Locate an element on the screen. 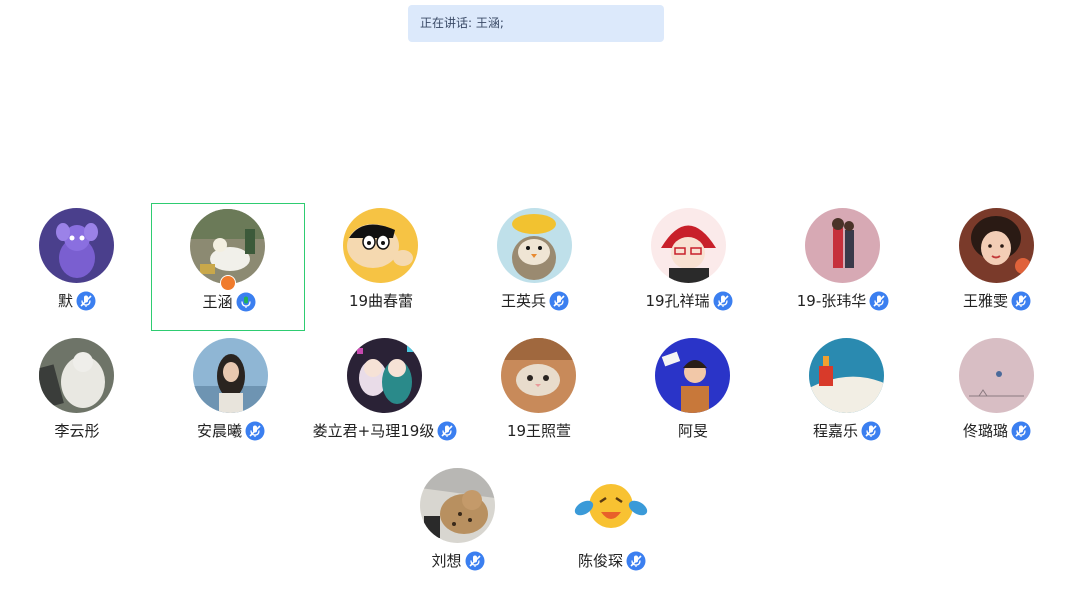 The width and height of the screenshot is (1080, 611). participant-name: 安晨曦 is located at coordinates (219, 431).